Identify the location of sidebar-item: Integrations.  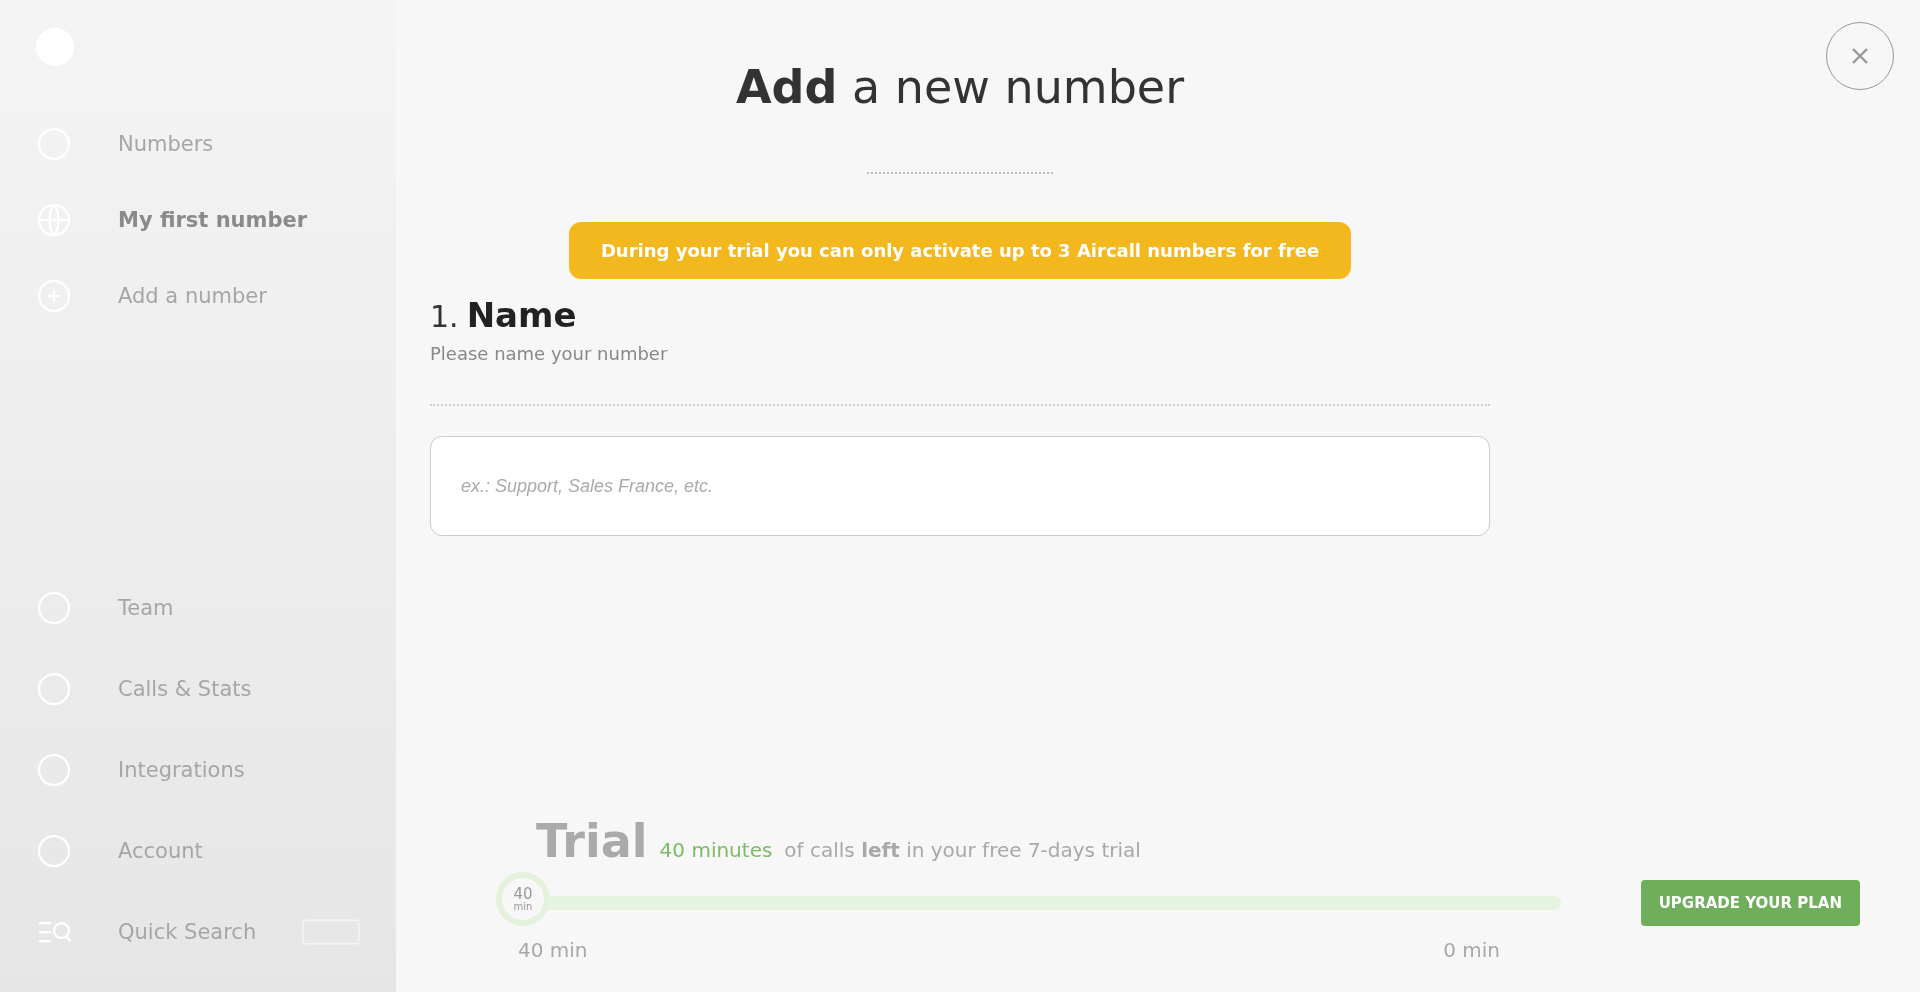
(181, 769).